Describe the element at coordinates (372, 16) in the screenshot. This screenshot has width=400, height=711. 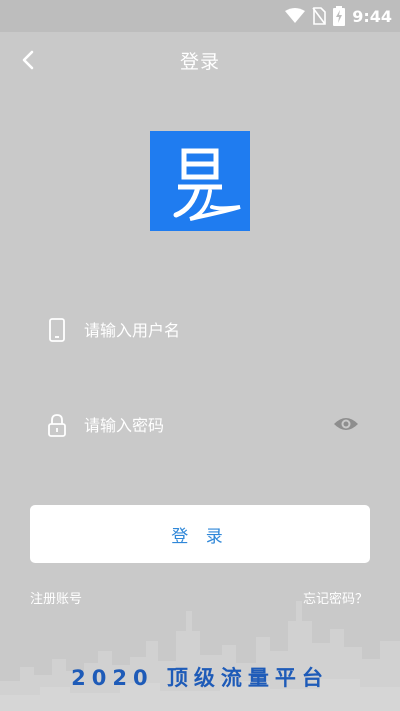
I see `status-time: 9:44` at that location.